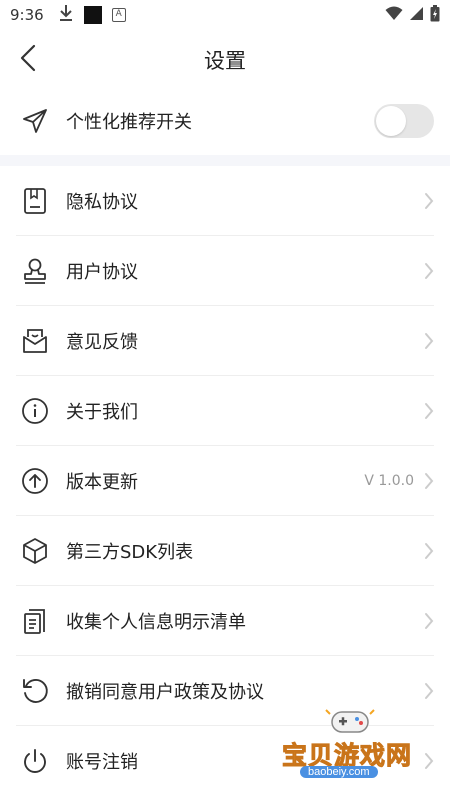 The width and height of the screenshot is (450, 800). Describe the element at coordinates (102, 412) in the screenshot. I see `menu-item-label: 关于我们` at that location.